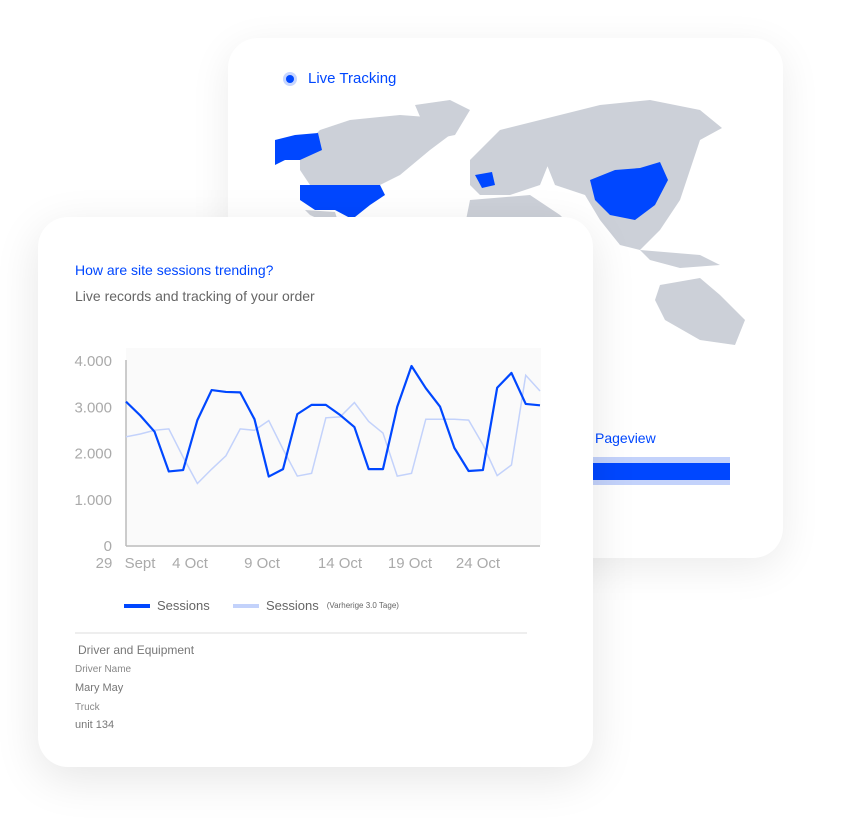  Describe the element at coordinates (141, 563) in the screenshot. I see `x-tick-label: Sept` at that location.